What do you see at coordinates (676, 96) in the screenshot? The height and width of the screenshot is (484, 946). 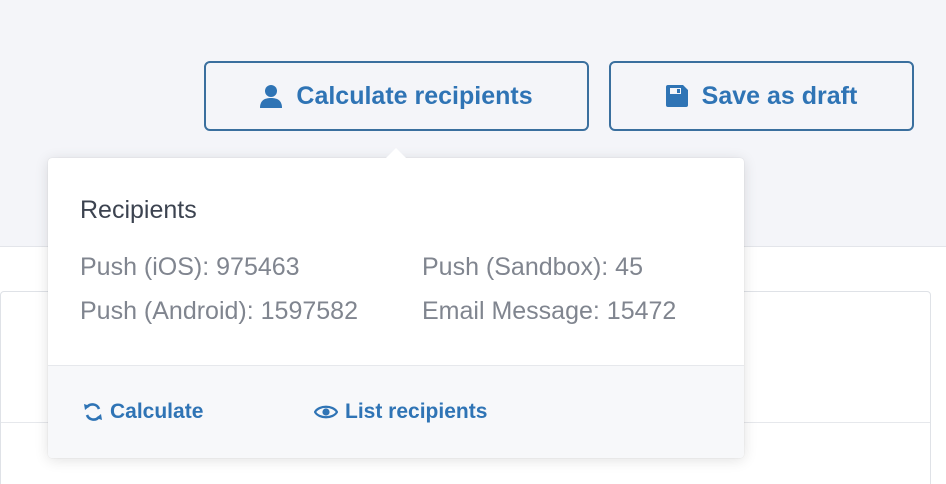 I see `floppy-disk-icon` at bounding box center [676, 96].